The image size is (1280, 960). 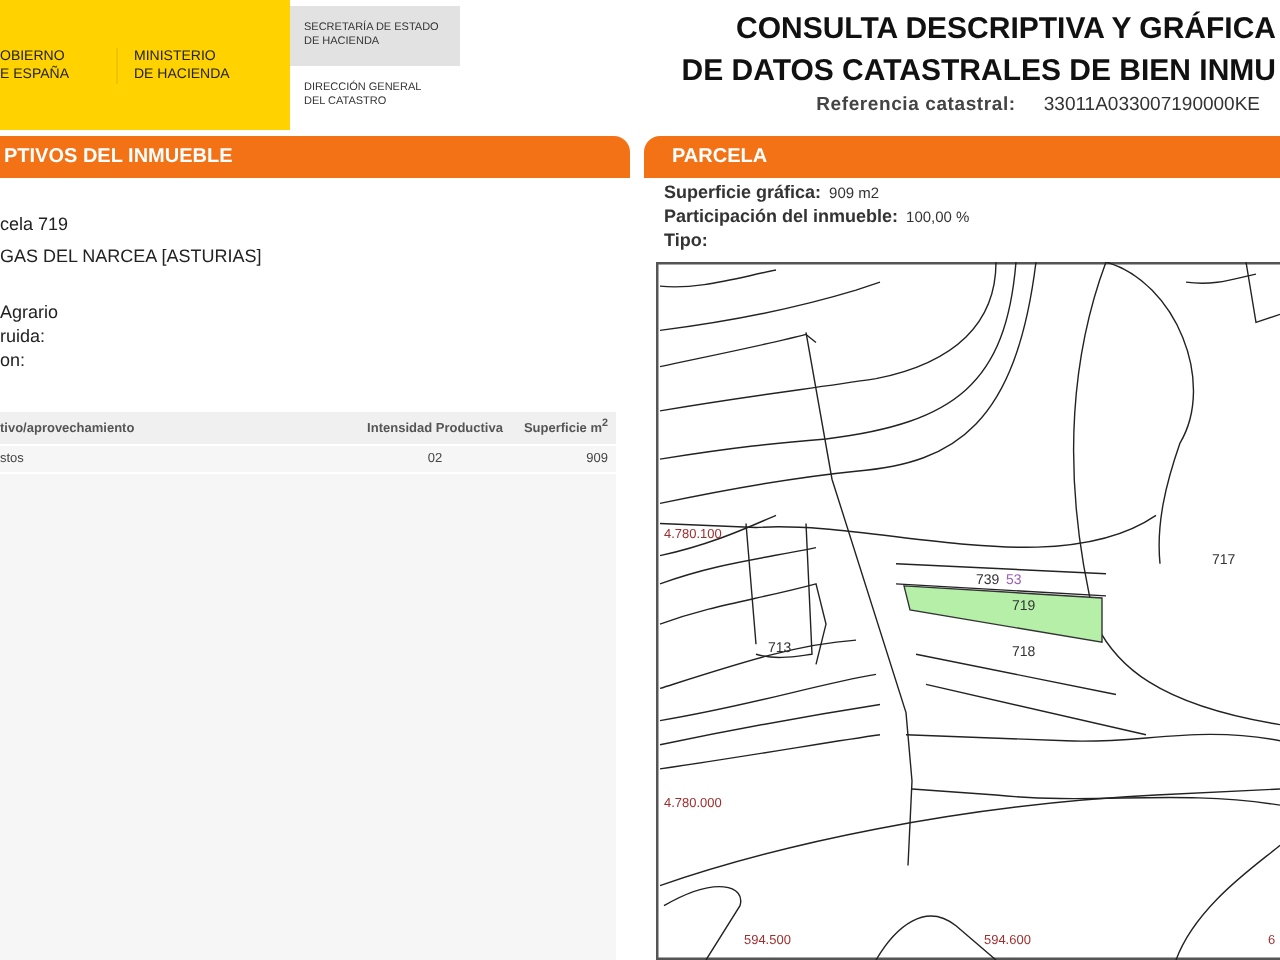 What do you see at coordinates (14, 360) in the screenshot?
I see `field-text: on:` at bounding box center [14, 360].